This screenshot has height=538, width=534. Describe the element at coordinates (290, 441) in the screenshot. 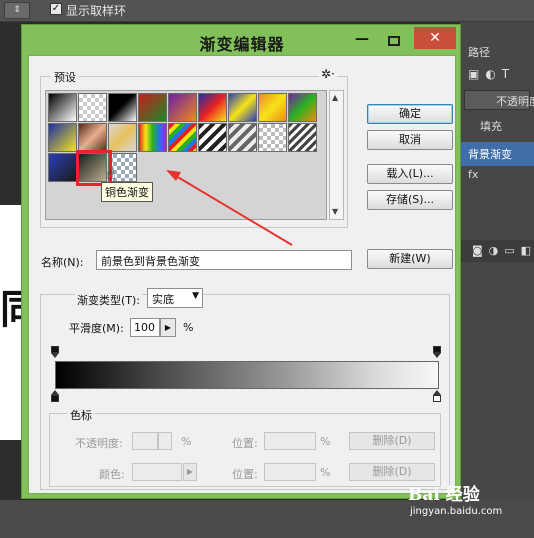

I see `stop-opacity-location-input` at that location.